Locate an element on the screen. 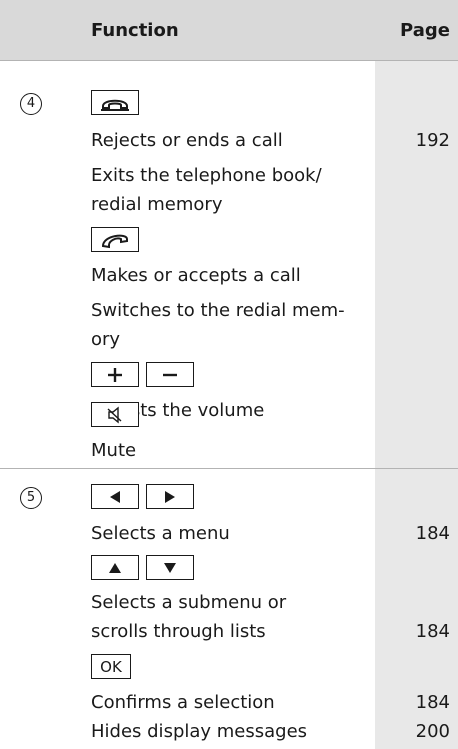 This screenshot has width=458, height=749. row-text: ory is located at coordinates (106, 339).